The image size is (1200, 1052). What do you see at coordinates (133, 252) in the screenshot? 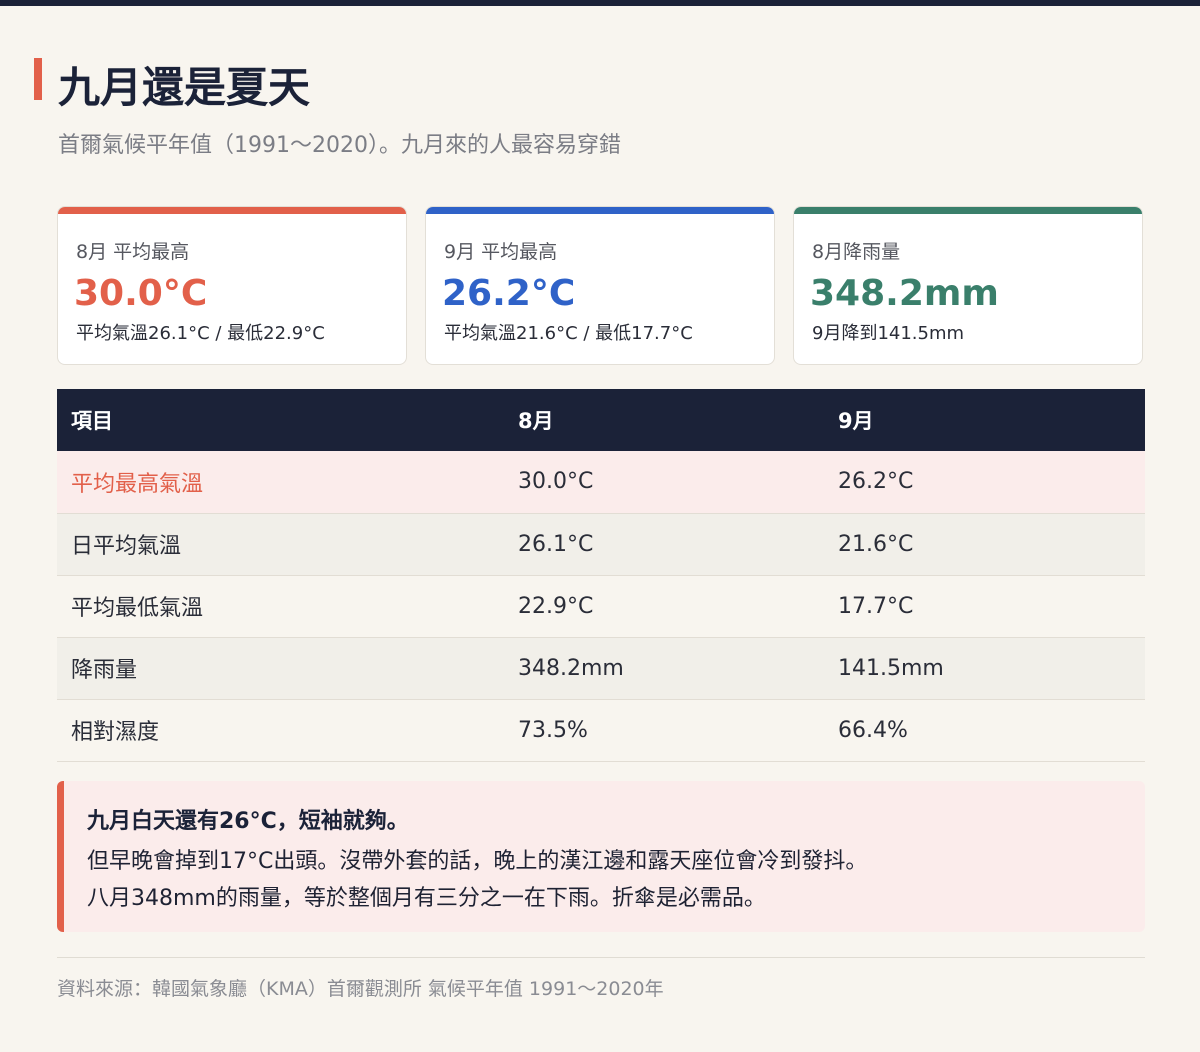
I see `card-label: 8月 平均最高` at bounding box center [133, 252].